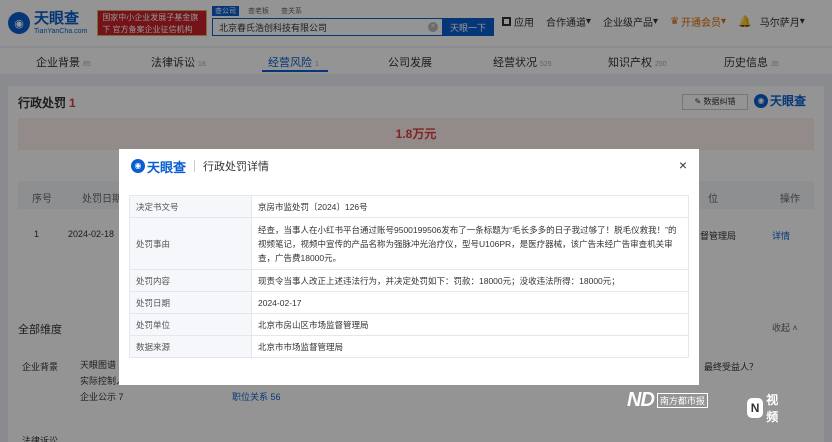  I want to click on table-row: 决定书文号 京房市监处罚〔2024〕126号, so click(409, 206).